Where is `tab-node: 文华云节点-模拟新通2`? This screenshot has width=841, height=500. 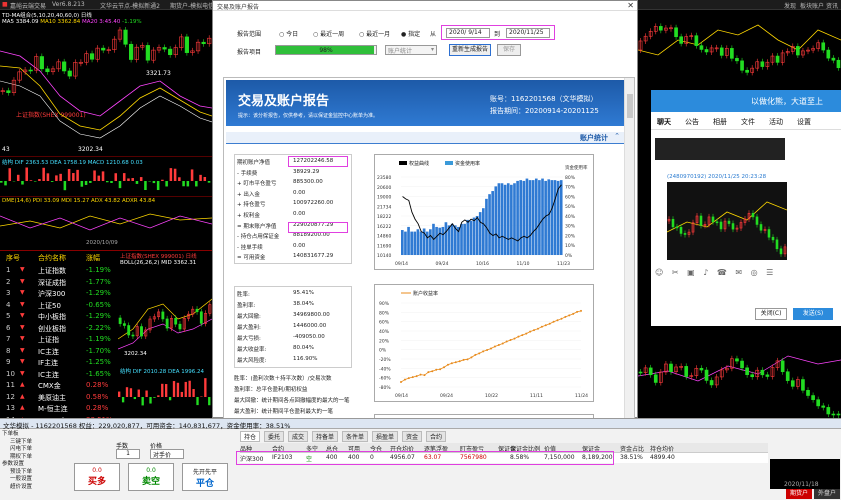 tab-node: 文华云节点-模拟新通2 is located at coordinates (130, 5).